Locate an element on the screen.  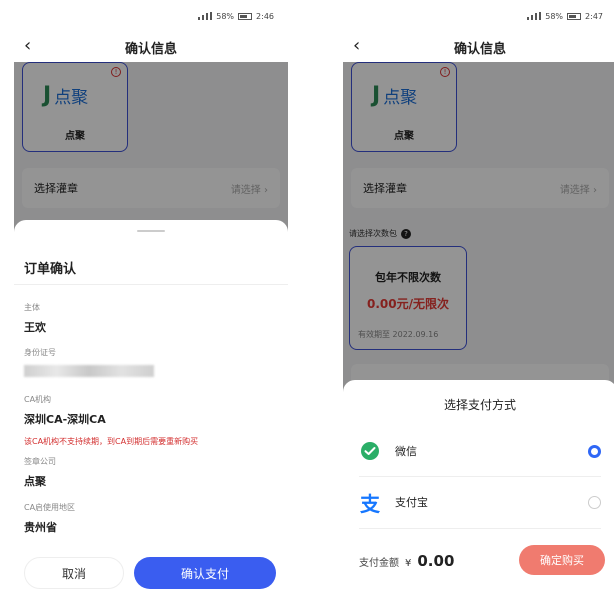
status-time: 2:47 is located at coordinates (594, 16).